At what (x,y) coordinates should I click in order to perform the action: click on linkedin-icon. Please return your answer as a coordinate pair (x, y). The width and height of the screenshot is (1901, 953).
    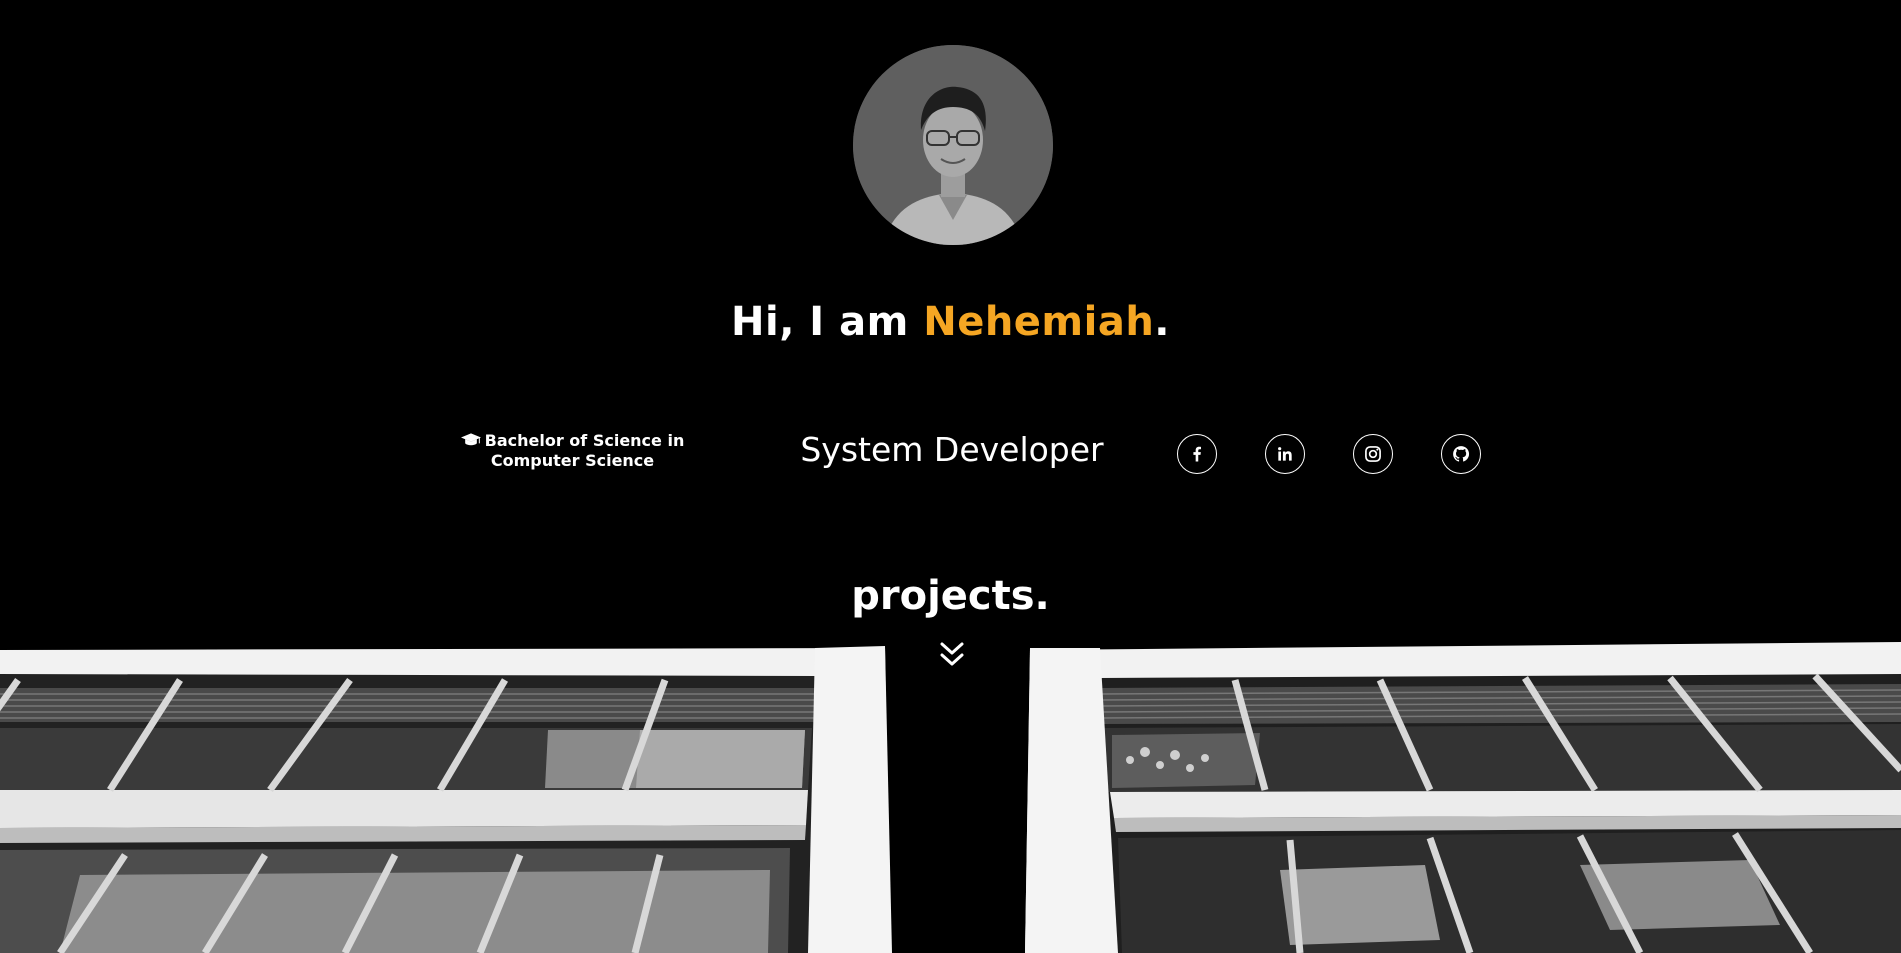
    Looking at the image, I should click on (1285, 454).